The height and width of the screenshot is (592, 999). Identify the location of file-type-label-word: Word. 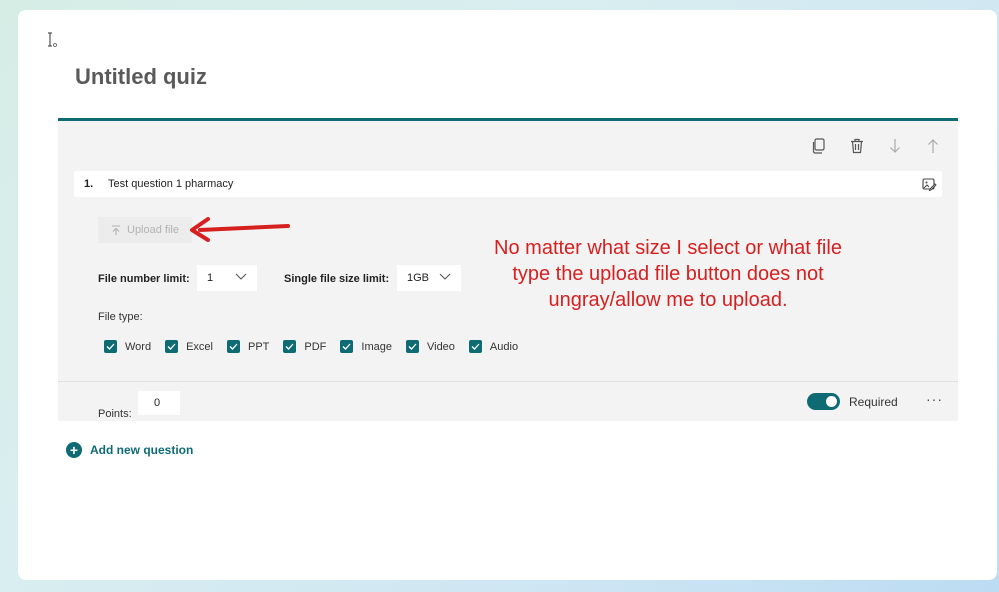
(138, 346).